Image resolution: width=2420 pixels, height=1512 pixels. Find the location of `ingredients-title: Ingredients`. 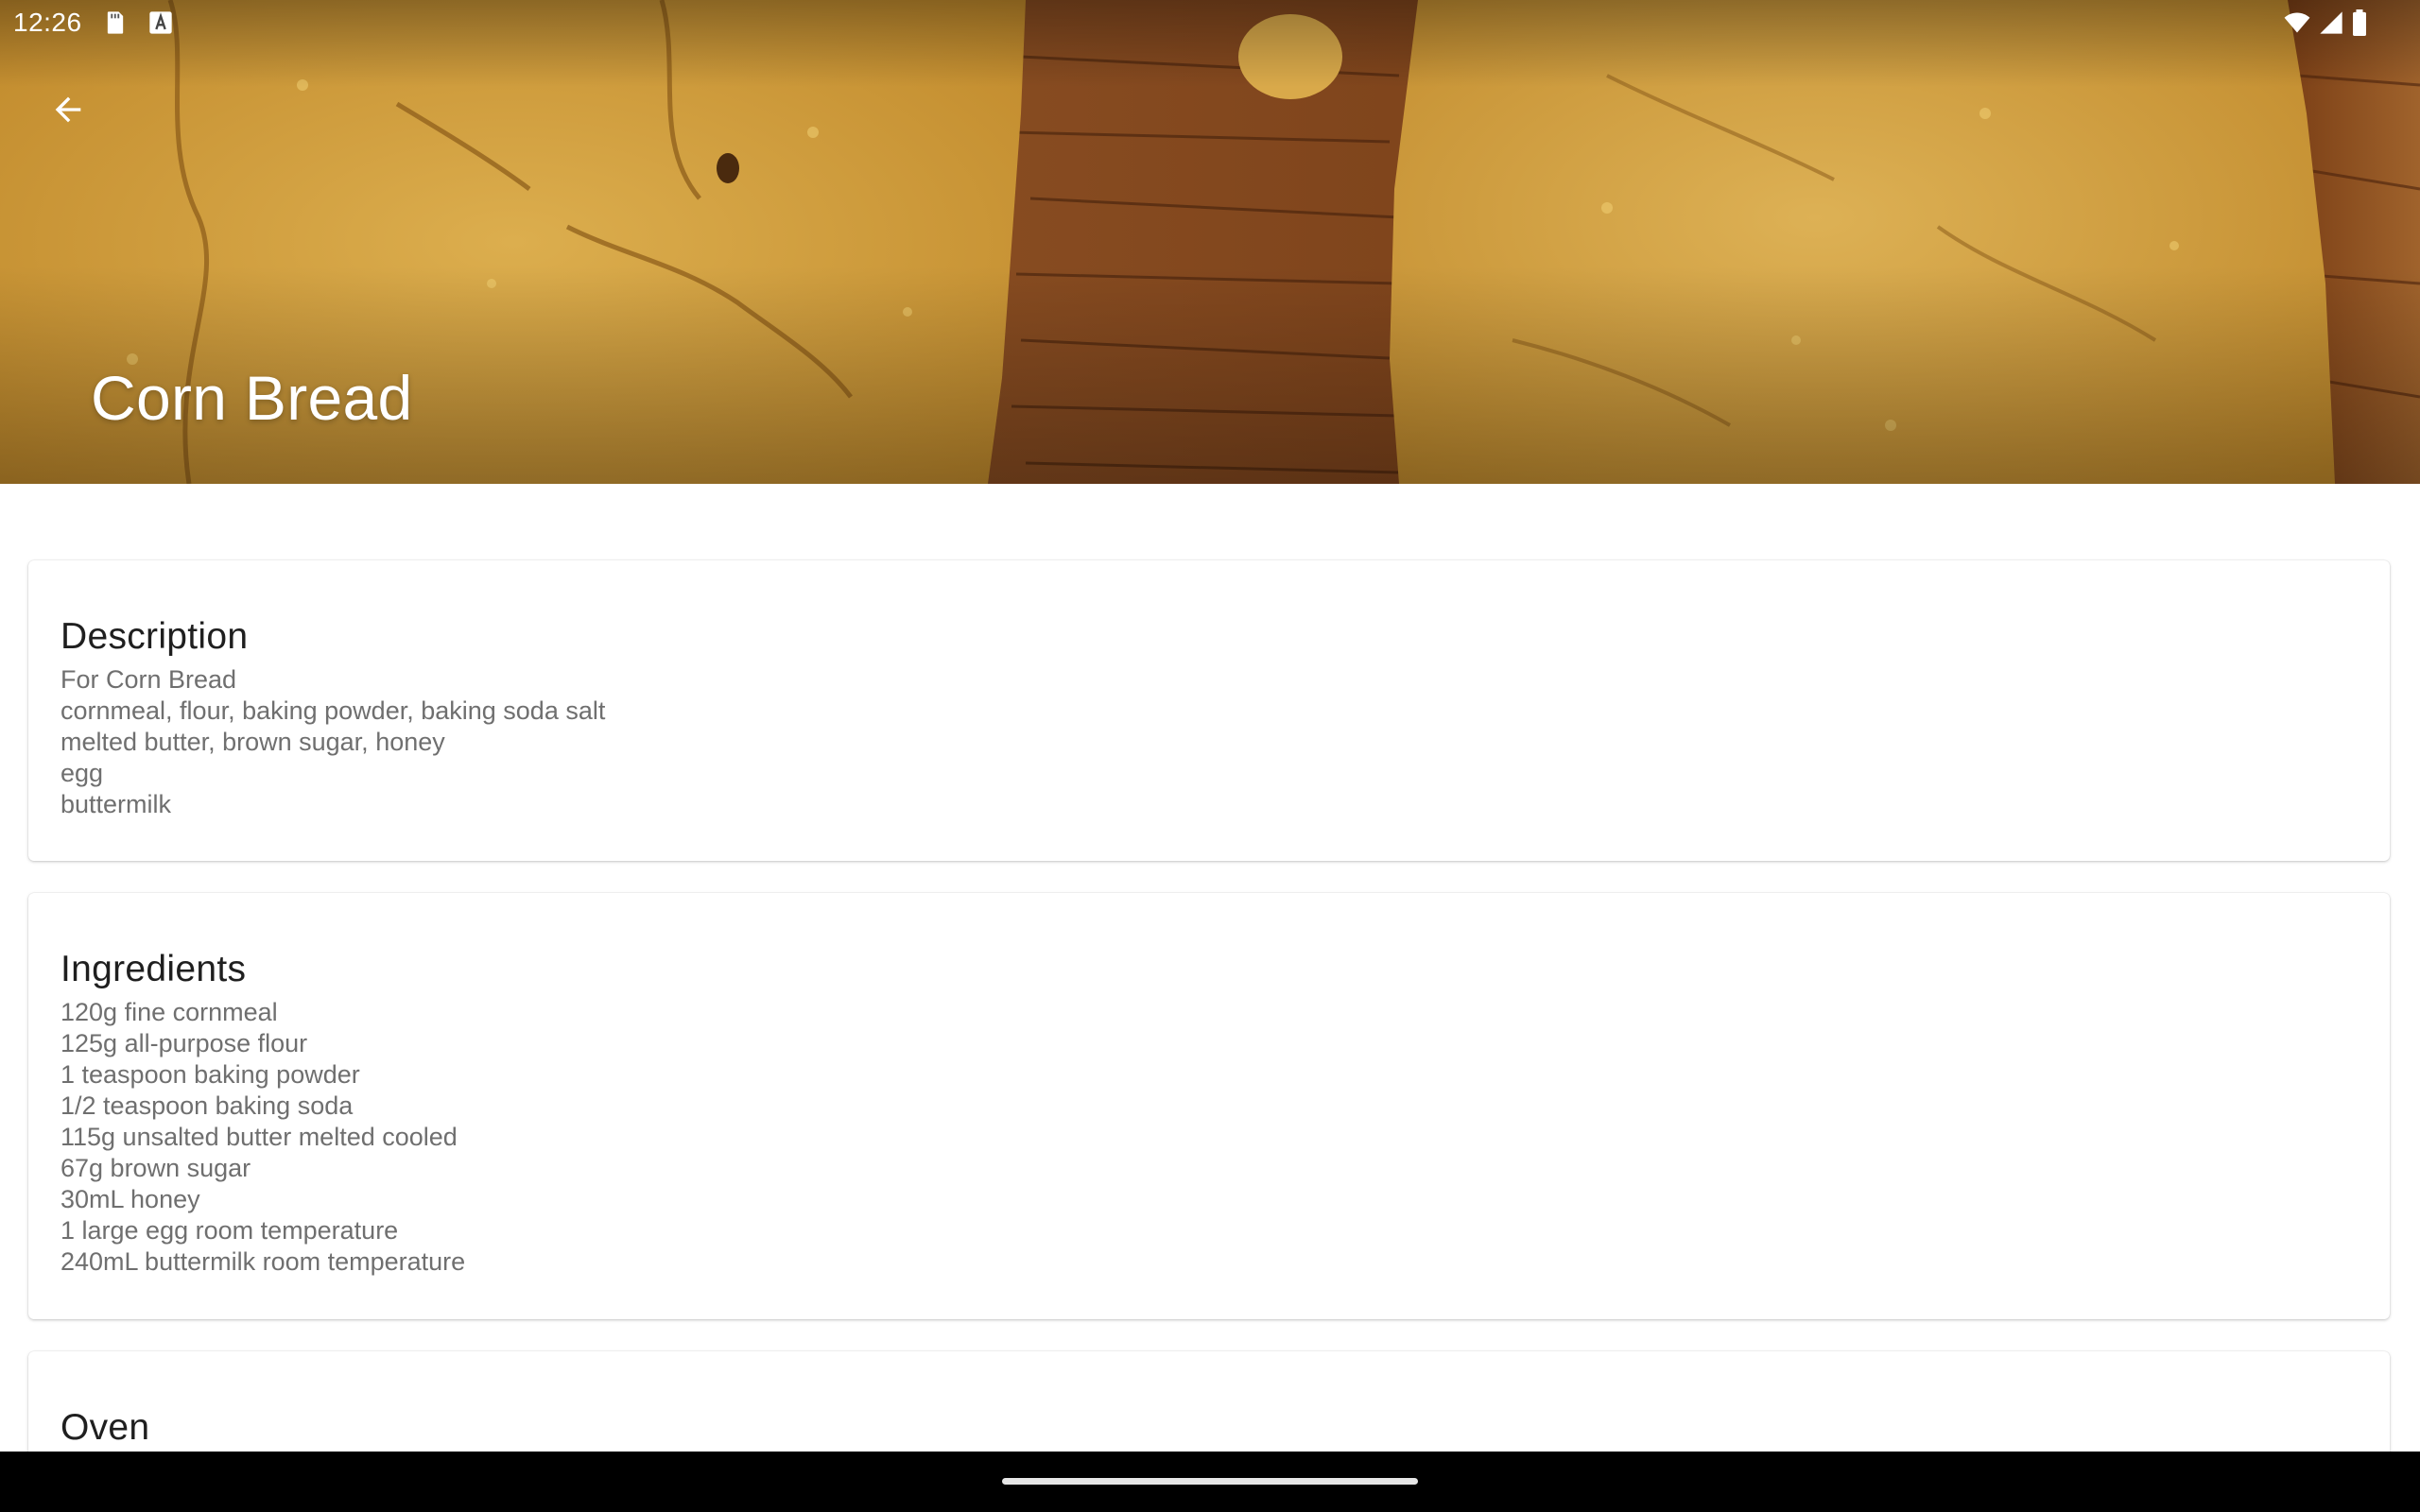

ingredients-title: Ingredients is located at coordinates (153, 969).